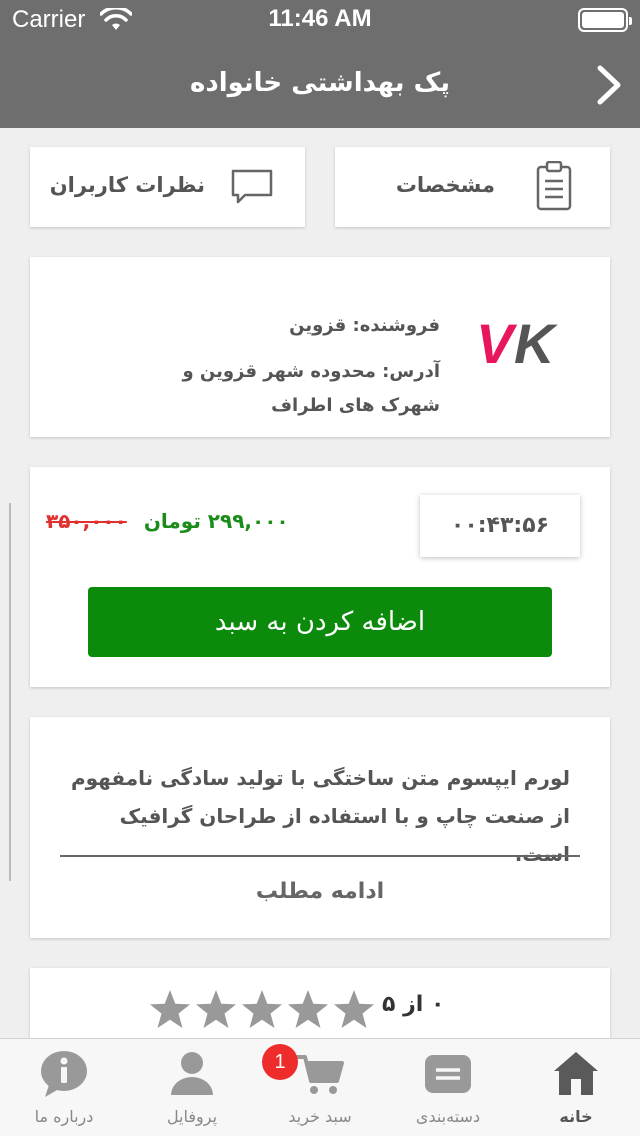 The image size is (640, 1136). I want to click on battery-icon, so click(605, 20).